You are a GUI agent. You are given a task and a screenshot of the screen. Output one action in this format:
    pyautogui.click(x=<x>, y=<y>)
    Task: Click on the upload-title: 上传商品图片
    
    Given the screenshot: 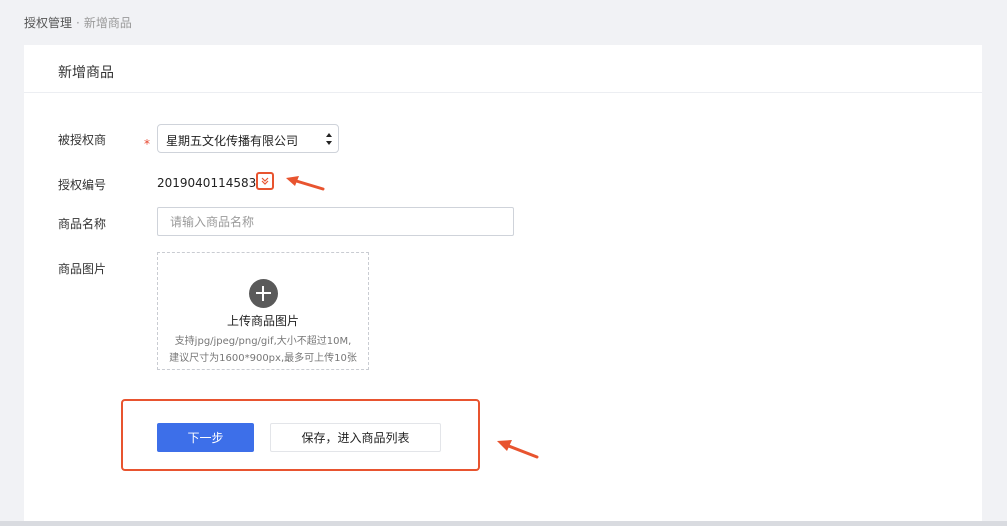 What is the action you would take?
    pyautogui.click(x=262, y=321)
    